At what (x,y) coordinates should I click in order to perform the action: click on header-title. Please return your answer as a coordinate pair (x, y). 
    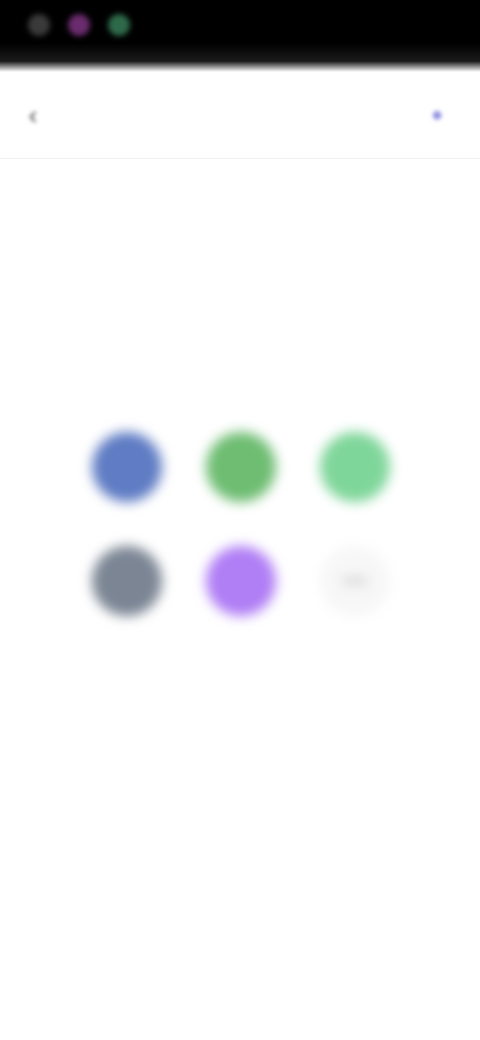
    Looking at the image, I should click on (166, 115).